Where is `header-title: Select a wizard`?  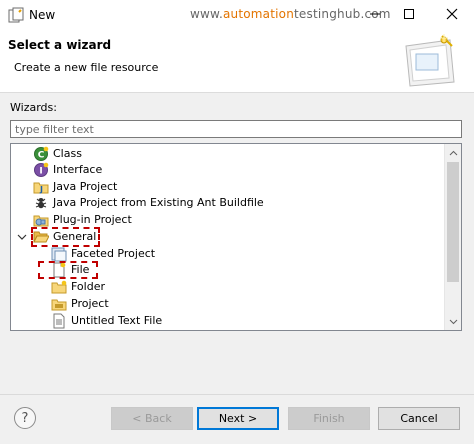
header-title: Select a wizard is located at coordinates (60, 45).